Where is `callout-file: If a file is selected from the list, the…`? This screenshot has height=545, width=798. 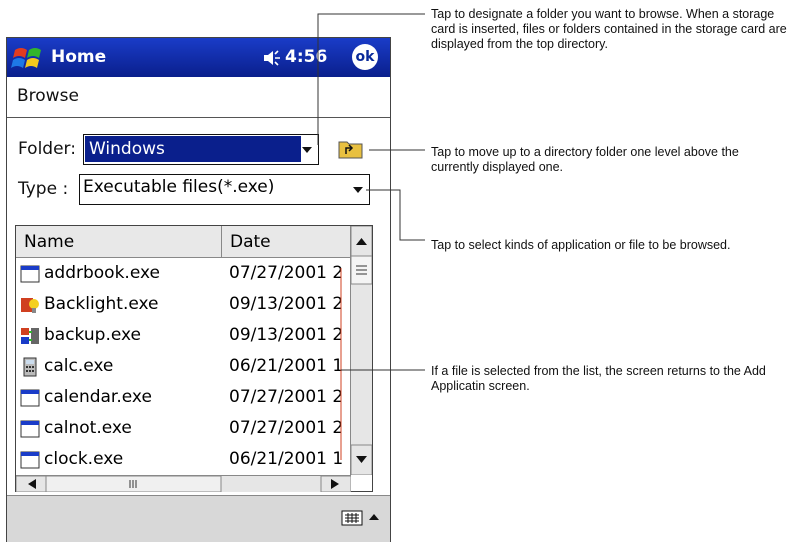
callout-file: If a file is selected from the list, the… is located at coordinates (598, 378).